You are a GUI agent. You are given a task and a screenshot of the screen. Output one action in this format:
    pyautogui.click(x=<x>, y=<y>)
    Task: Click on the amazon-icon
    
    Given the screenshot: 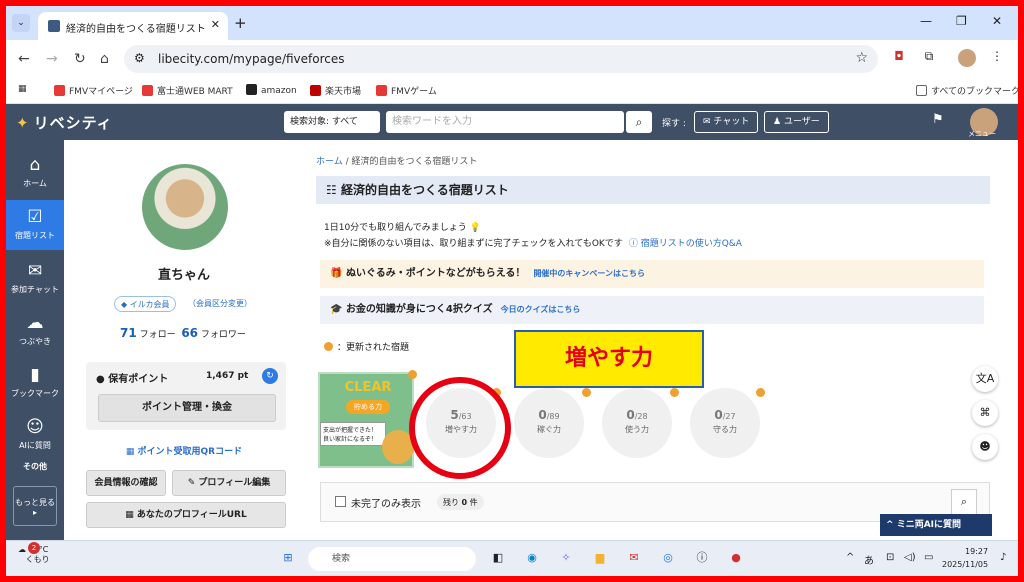 What is the action you would take?
    pyautogui.click(x=251, y=89)
    